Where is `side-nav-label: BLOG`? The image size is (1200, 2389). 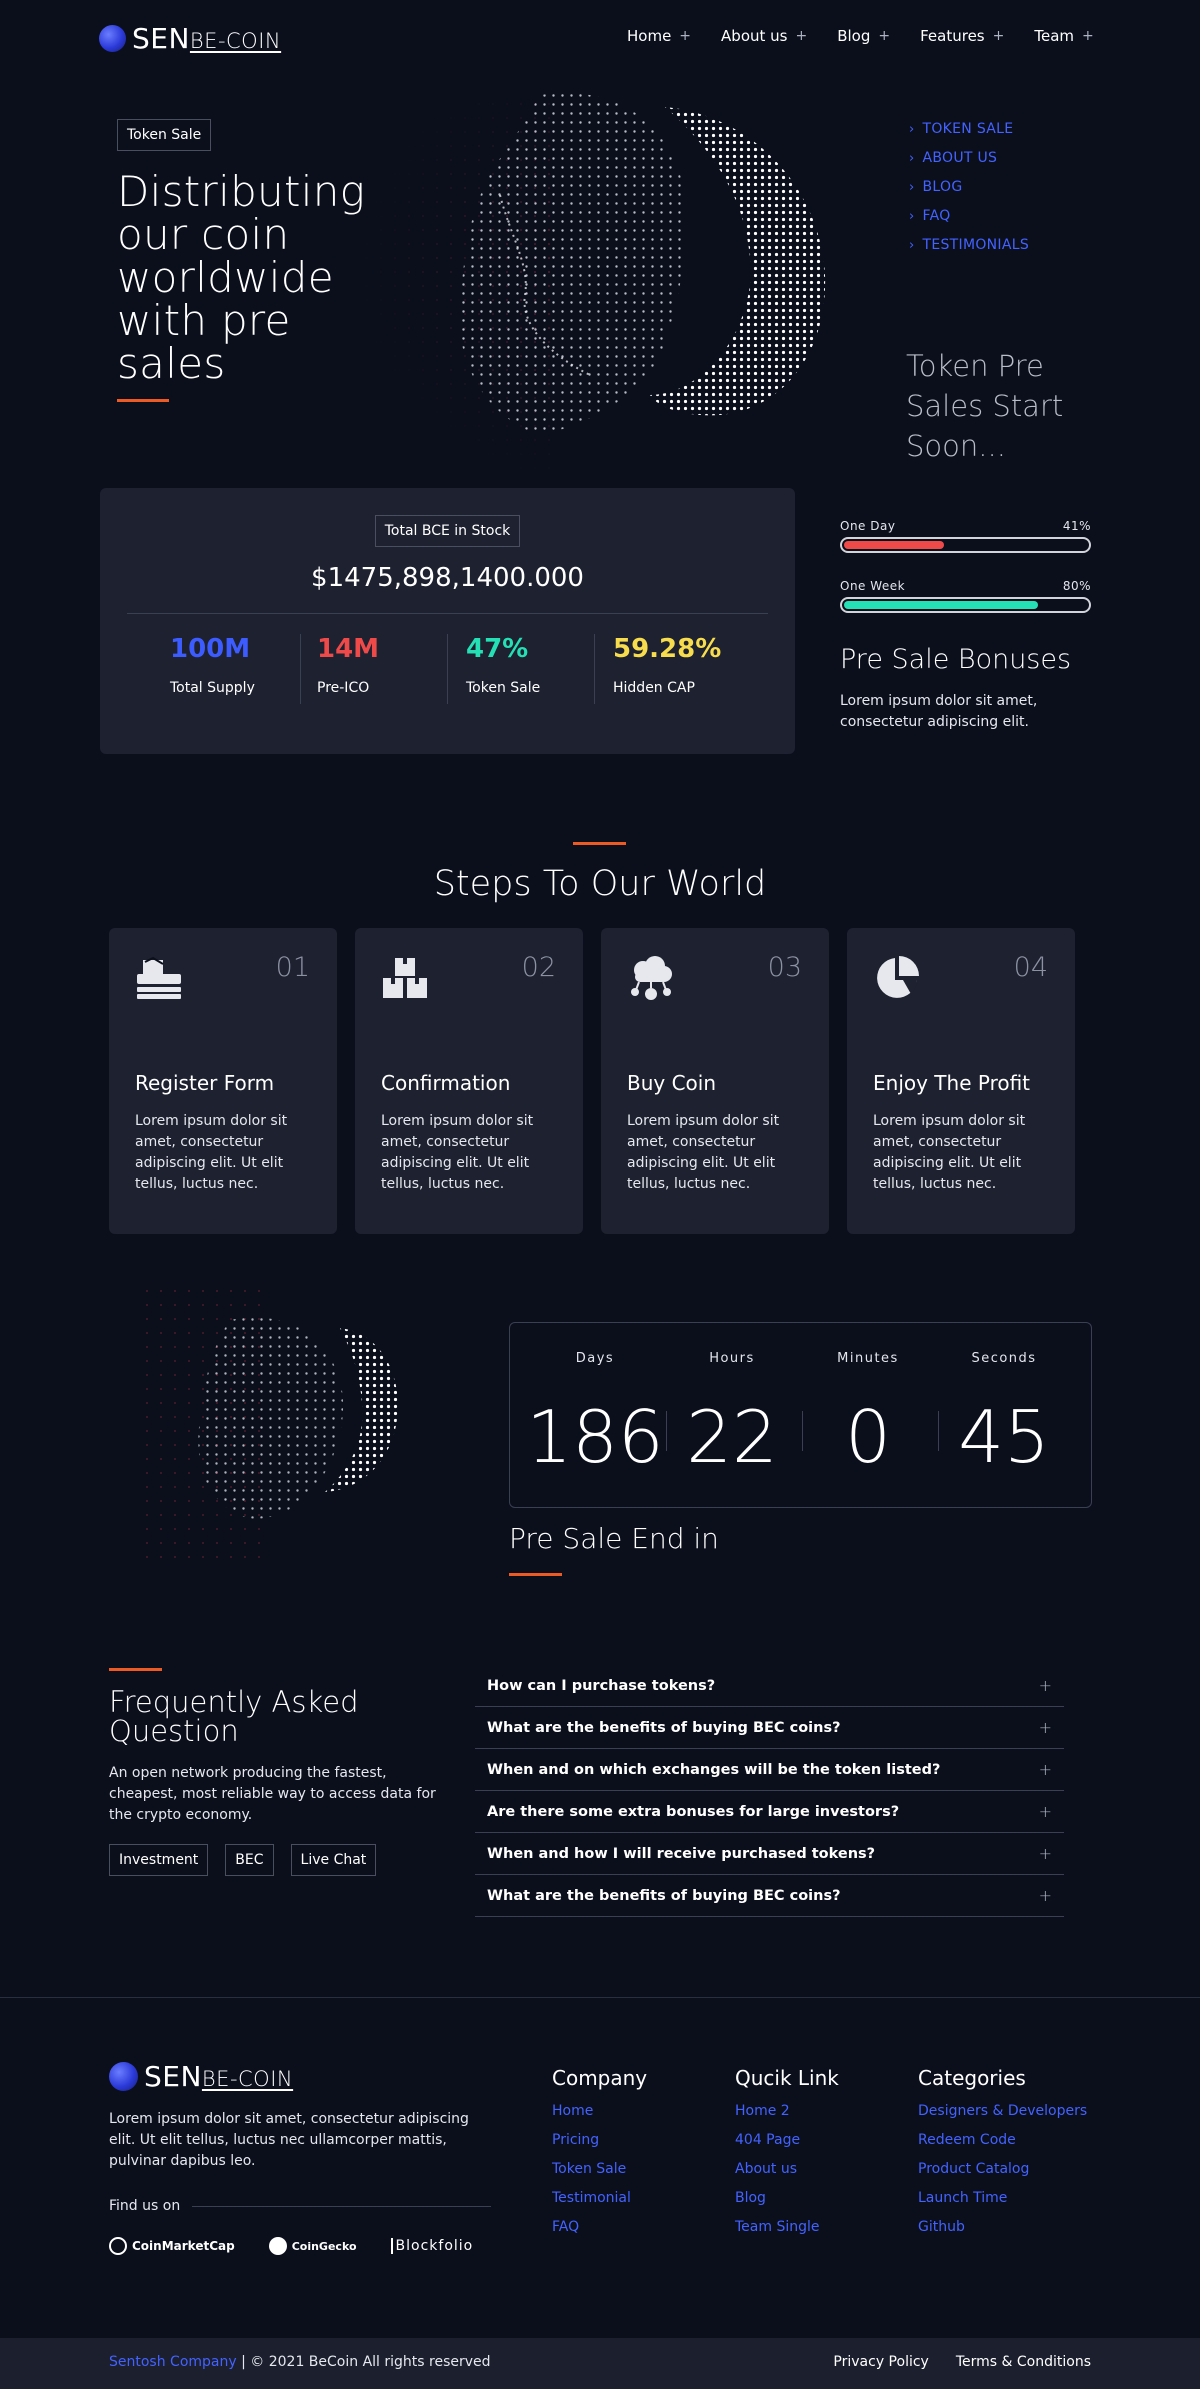 side-nav-label: BLOG is located at coordinates (942, 187).